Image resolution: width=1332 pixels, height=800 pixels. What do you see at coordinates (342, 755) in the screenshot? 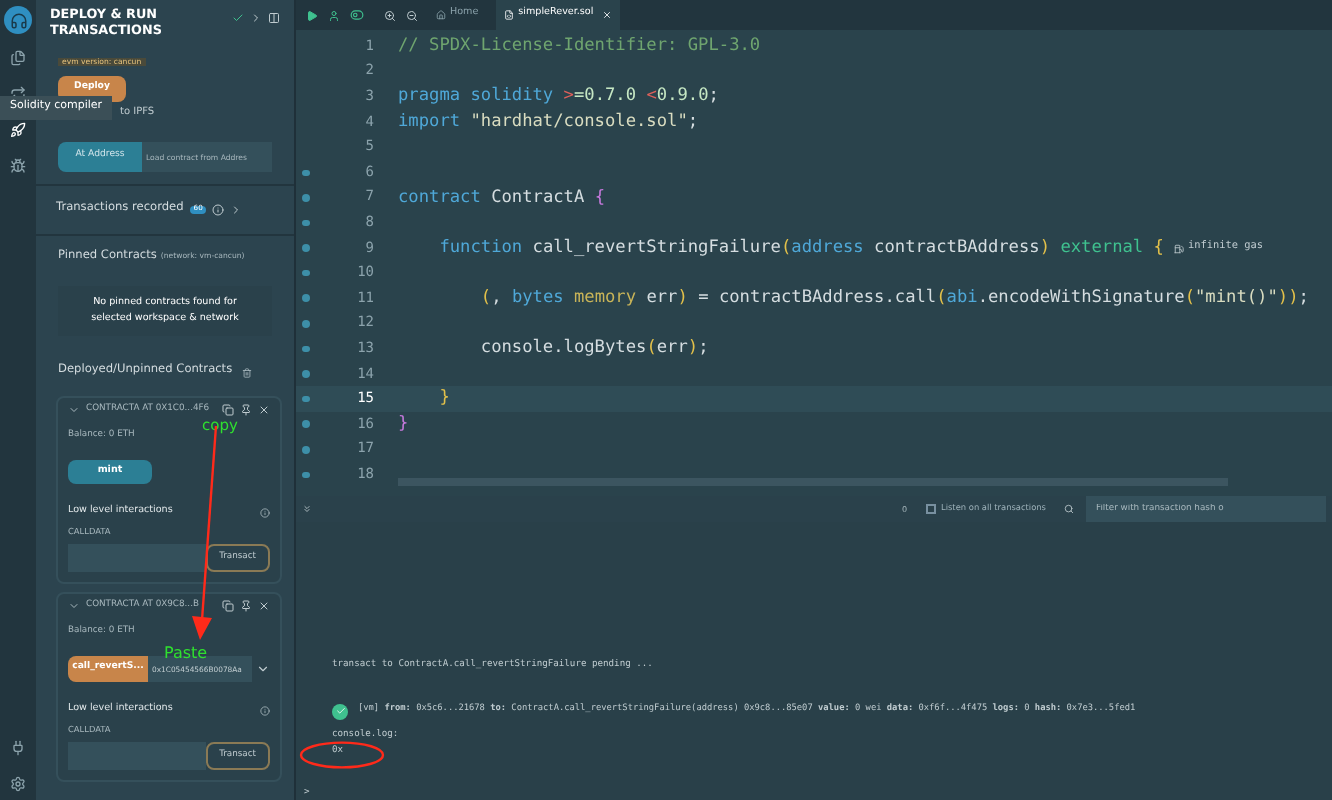
I see `annotation-circle` at bounding box center [342, 755].